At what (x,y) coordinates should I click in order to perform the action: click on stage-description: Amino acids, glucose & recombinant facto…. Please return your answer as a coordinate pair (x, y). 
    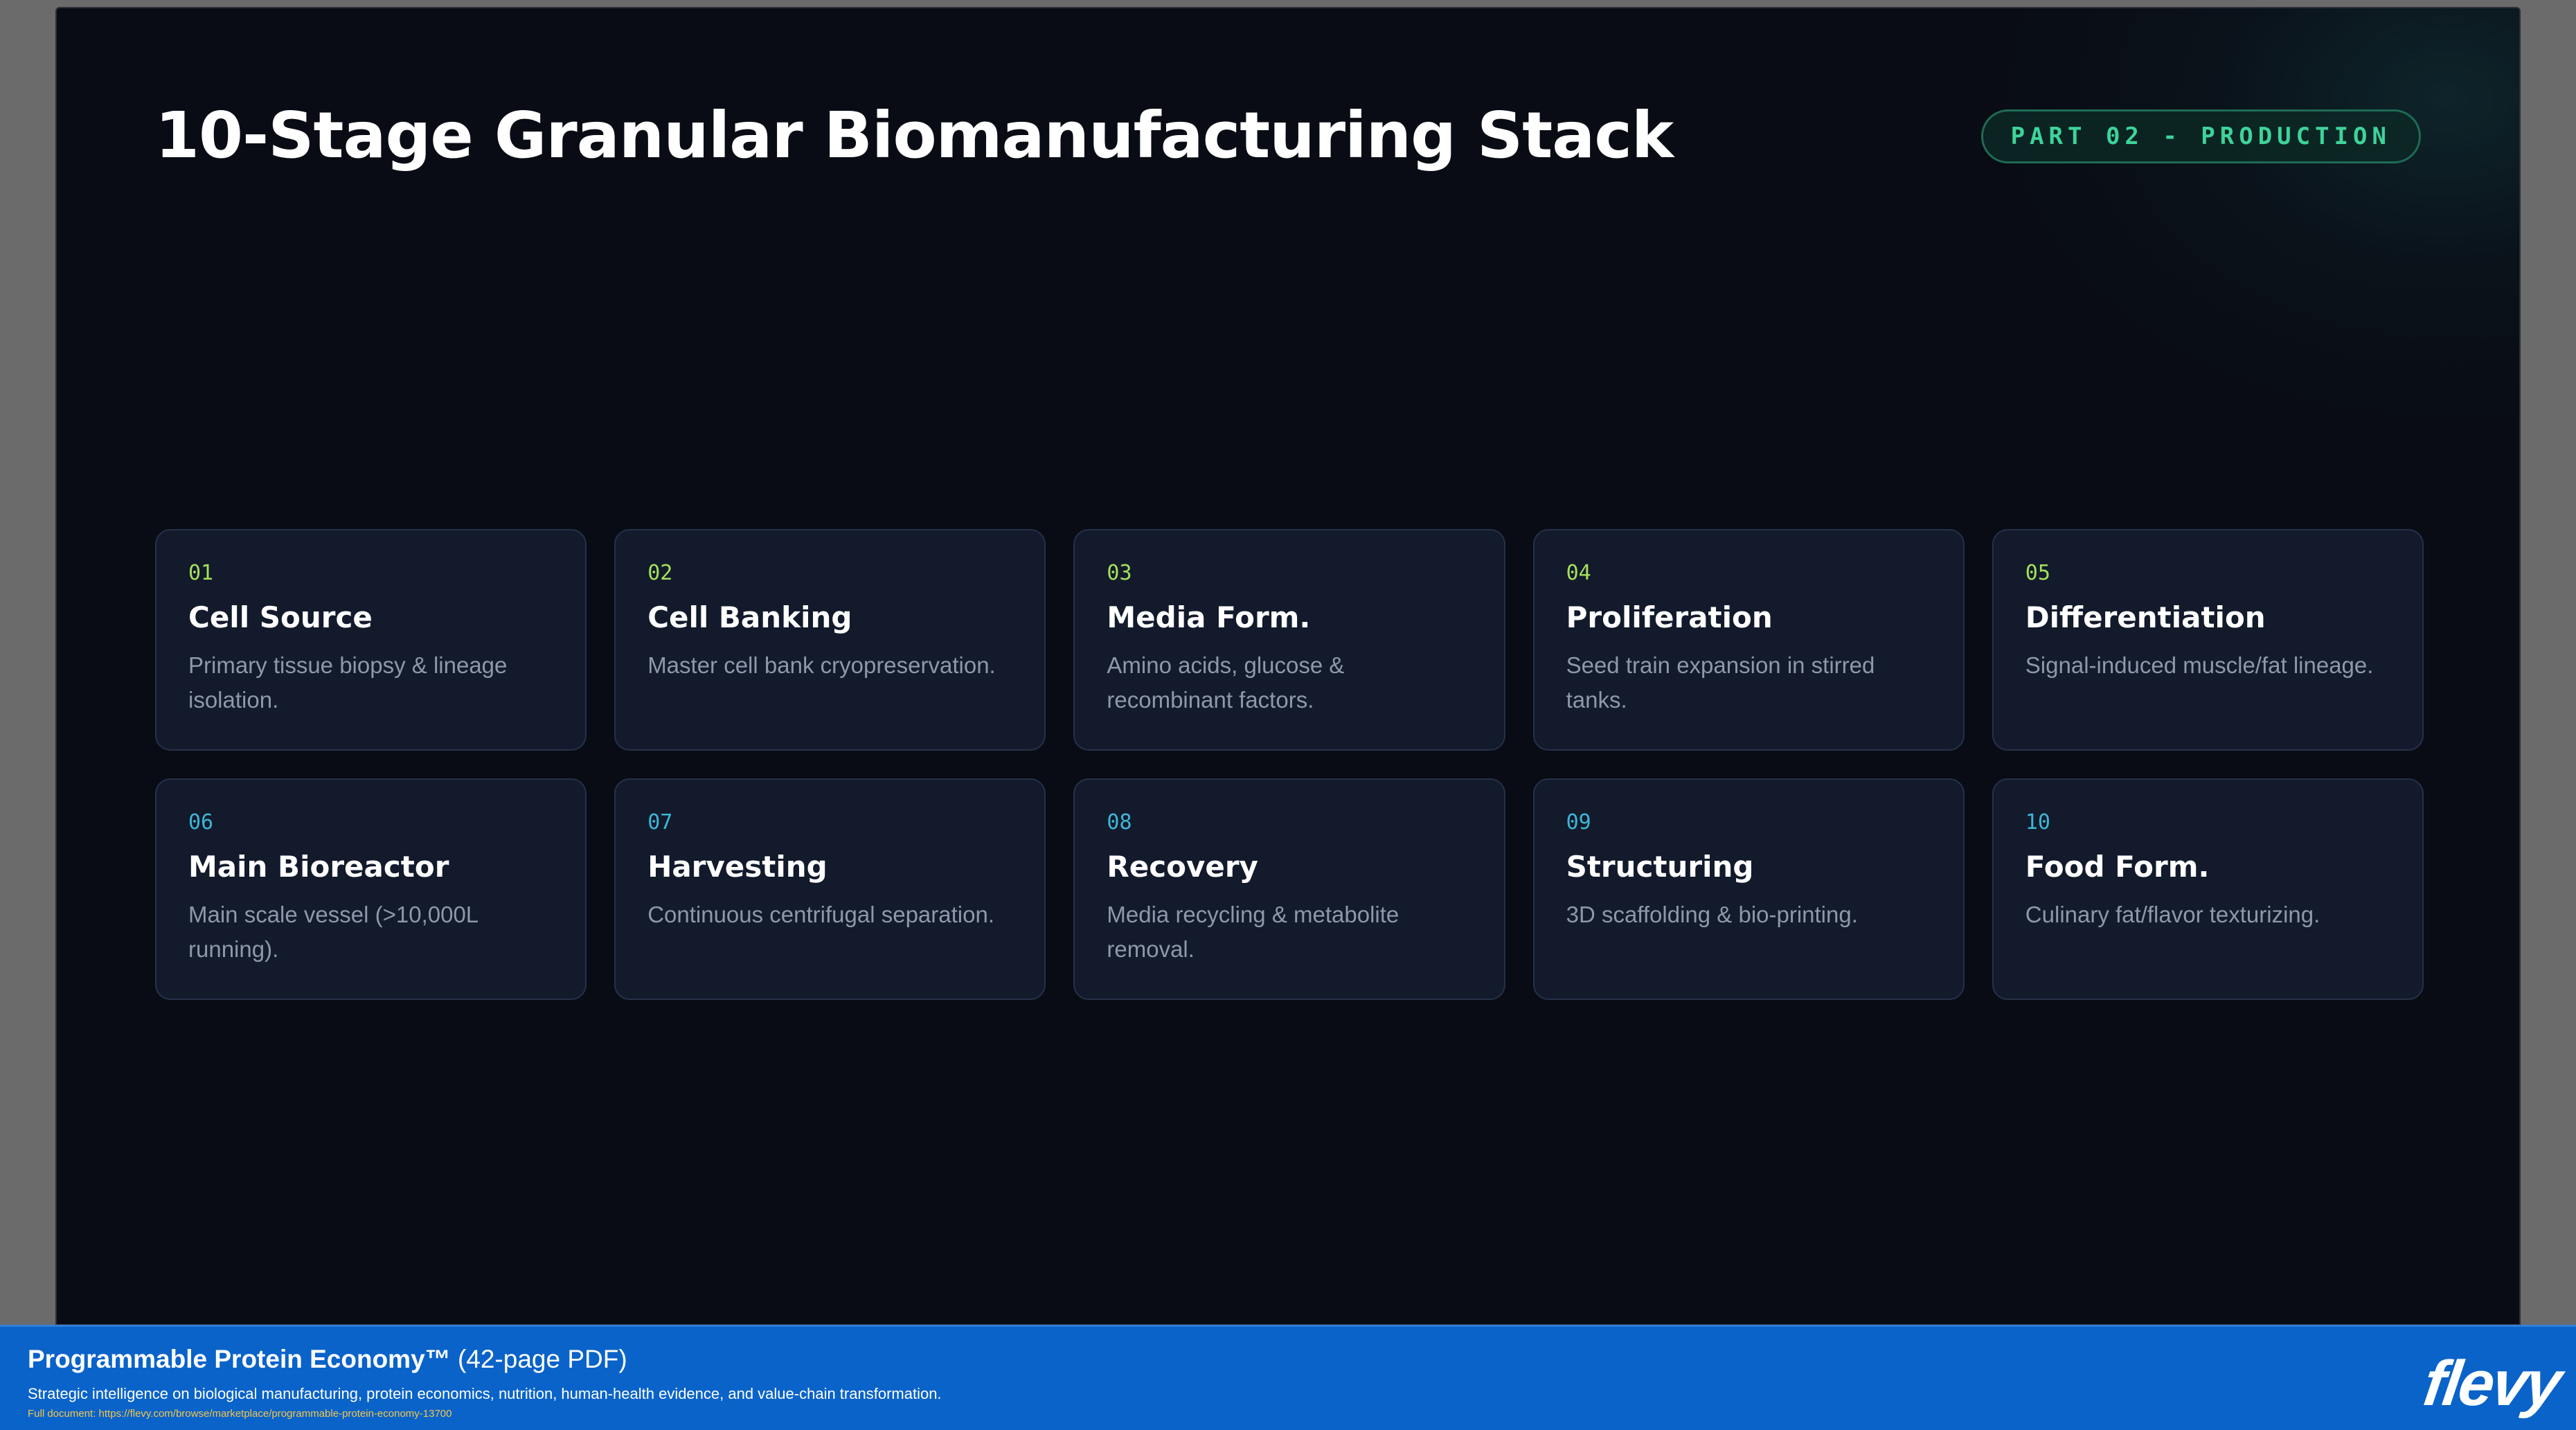
    Looking at the image, I should click on (1226, 682).